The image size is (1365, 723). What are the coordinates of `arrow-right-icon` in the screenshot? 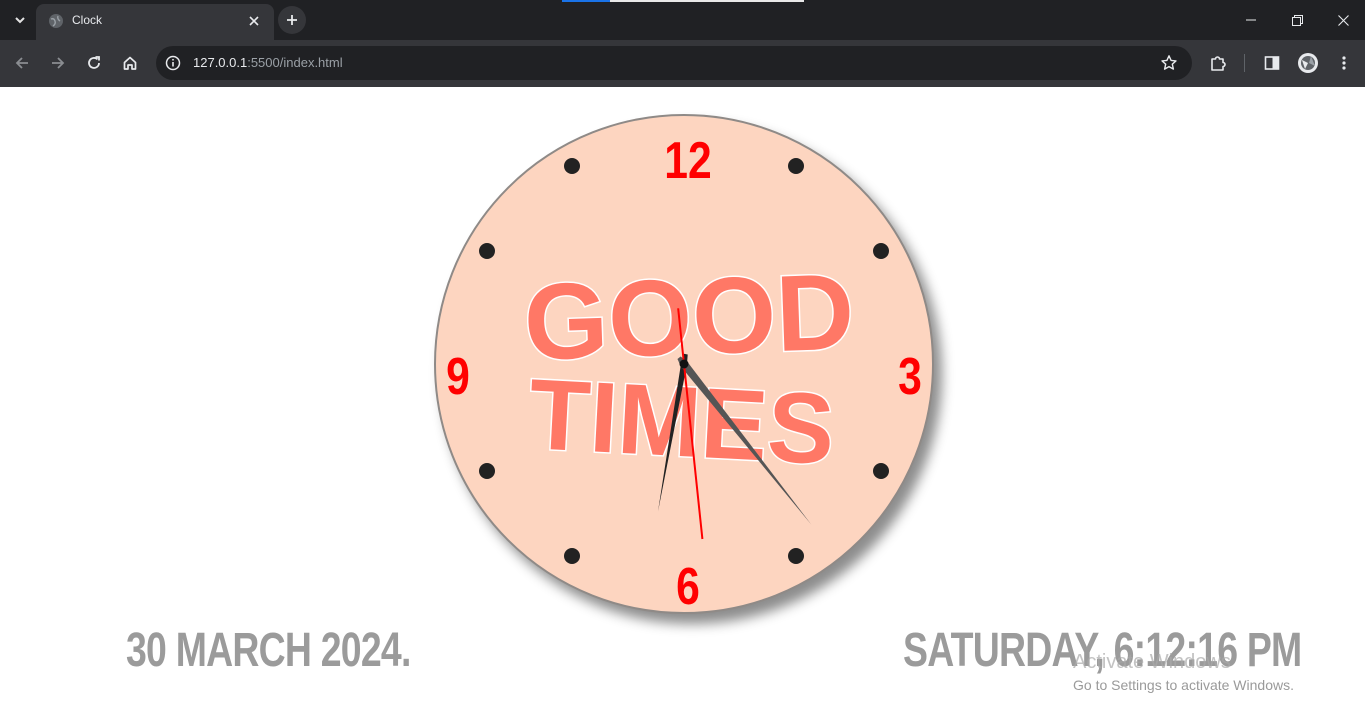 It's located at (58, 63).